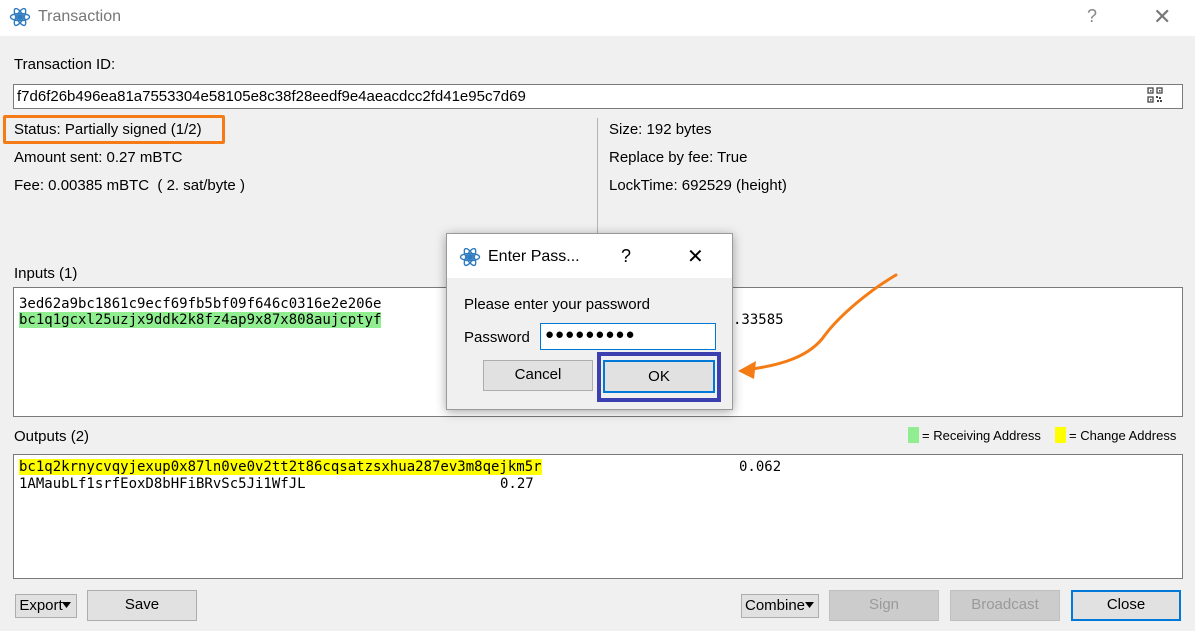 The image size is (1195, 631). I want to click on dialog-help-button: ?, so click(626, 256).